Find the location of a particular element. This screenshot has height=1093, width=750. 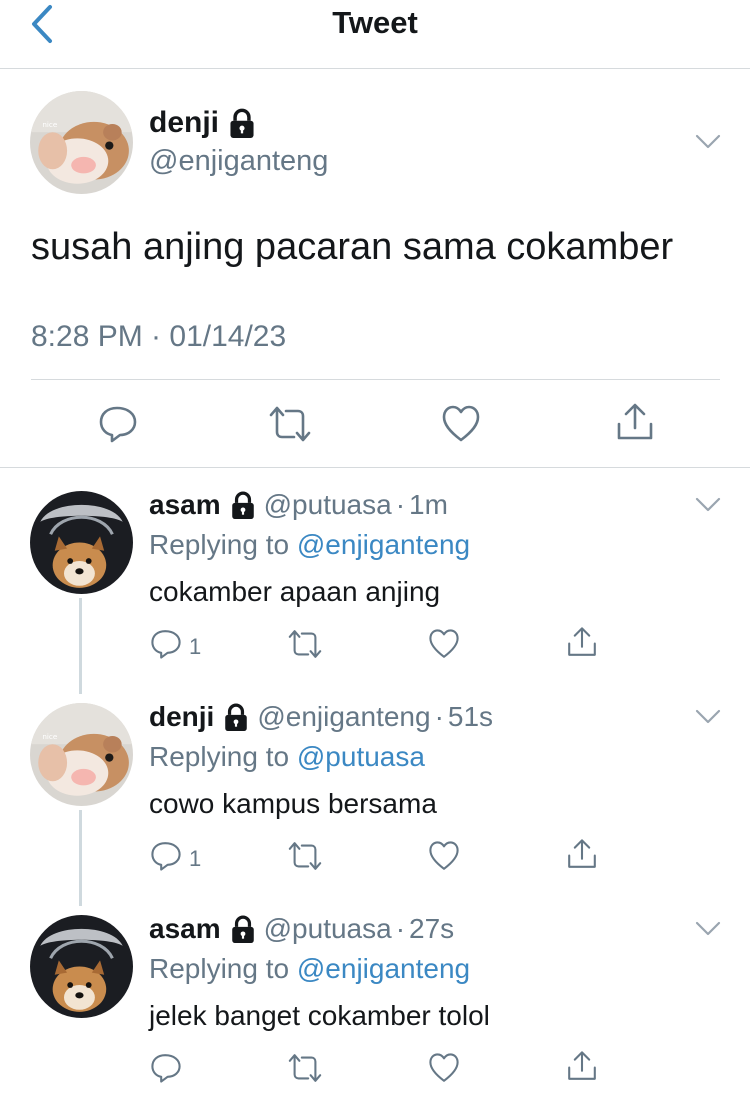

tweet-timestamp: 8:28 PM · 01/14/23 is located at coordinates (159, 336).